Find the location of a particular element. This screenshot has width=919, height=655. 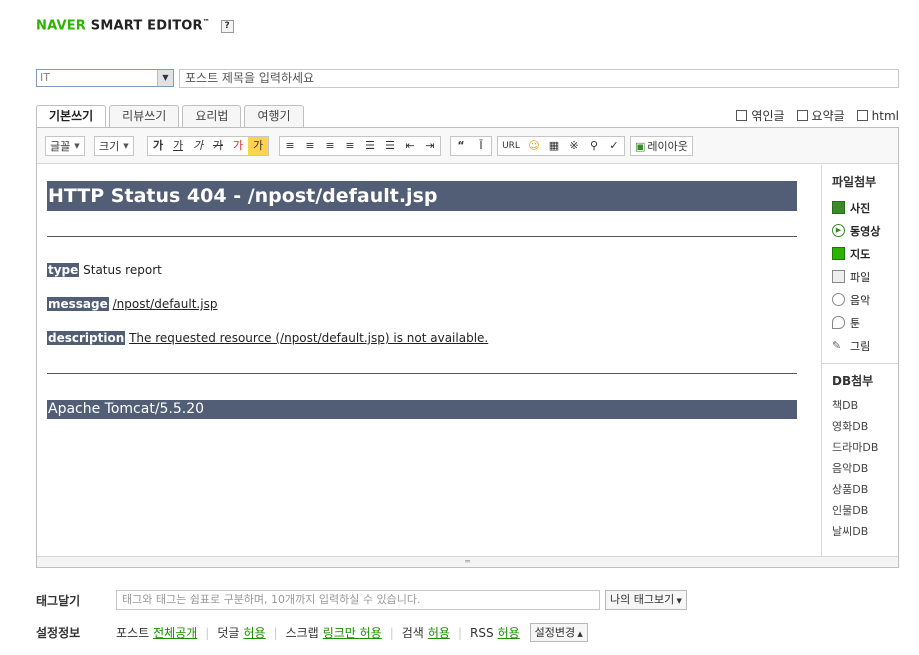

insert-group: URL ☺ ▦ ※ ⚲ ✓ is located at coordinates (561, 146).